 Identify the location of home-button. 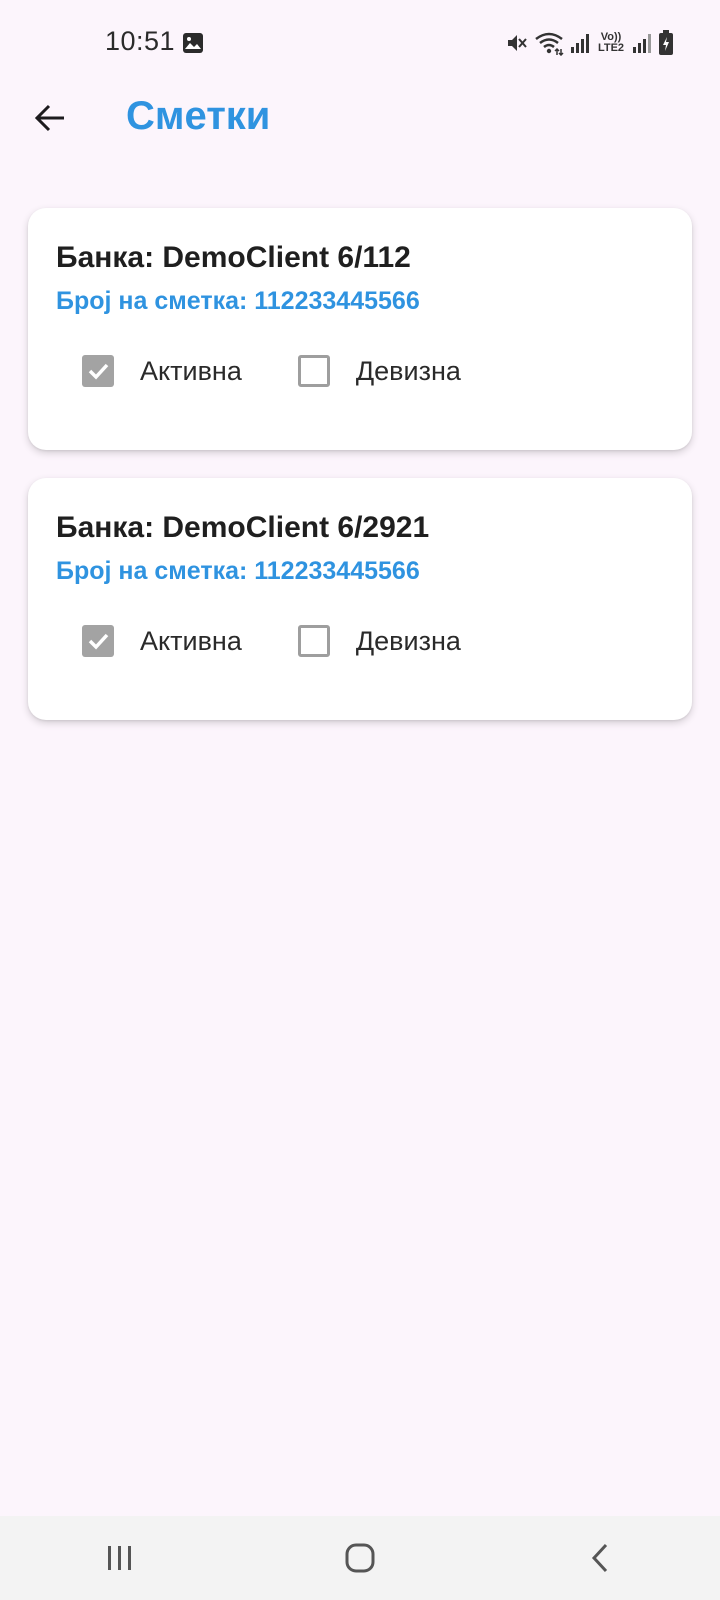
(360, 1558).